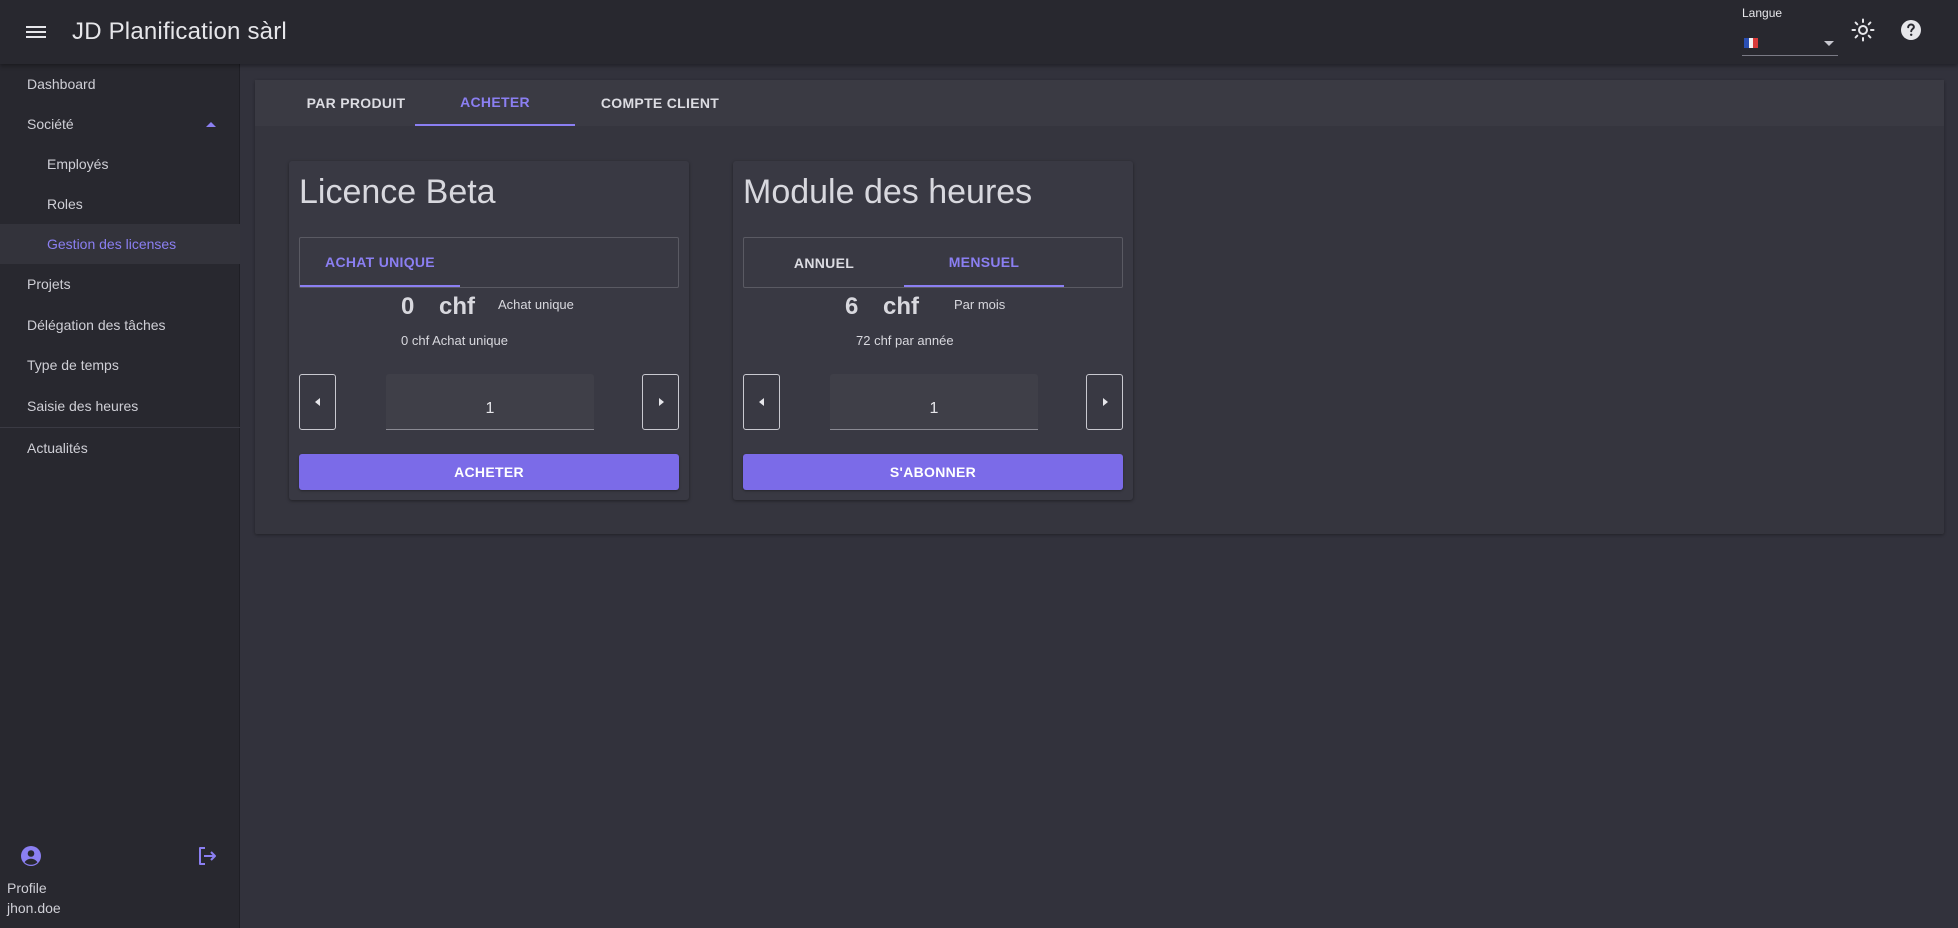 The width and height of the screenshot is (1958, 928). Describe the element at coordinates (489, 262) in the screenshot. I see `pricing-subtabs: ACHAT UNIQUE` at that location.